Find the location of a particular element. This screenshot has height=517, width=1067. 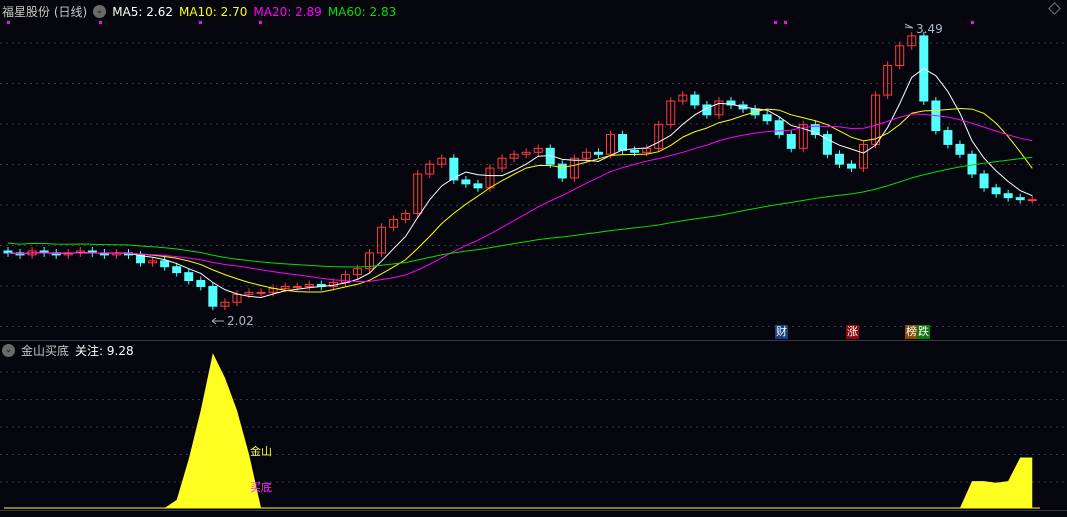

low-price-label: 2.02 is located at coordinates (240, 321).